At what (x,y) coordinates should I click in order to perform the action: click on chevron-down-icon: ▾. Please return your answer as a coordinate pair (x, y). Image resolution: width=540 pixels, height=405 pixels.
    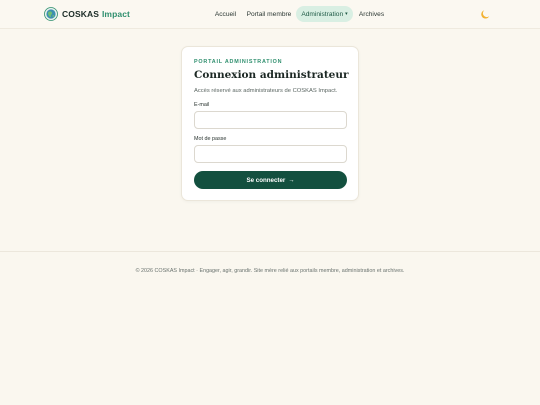
    Looking at the image, I should click on (346, 14).